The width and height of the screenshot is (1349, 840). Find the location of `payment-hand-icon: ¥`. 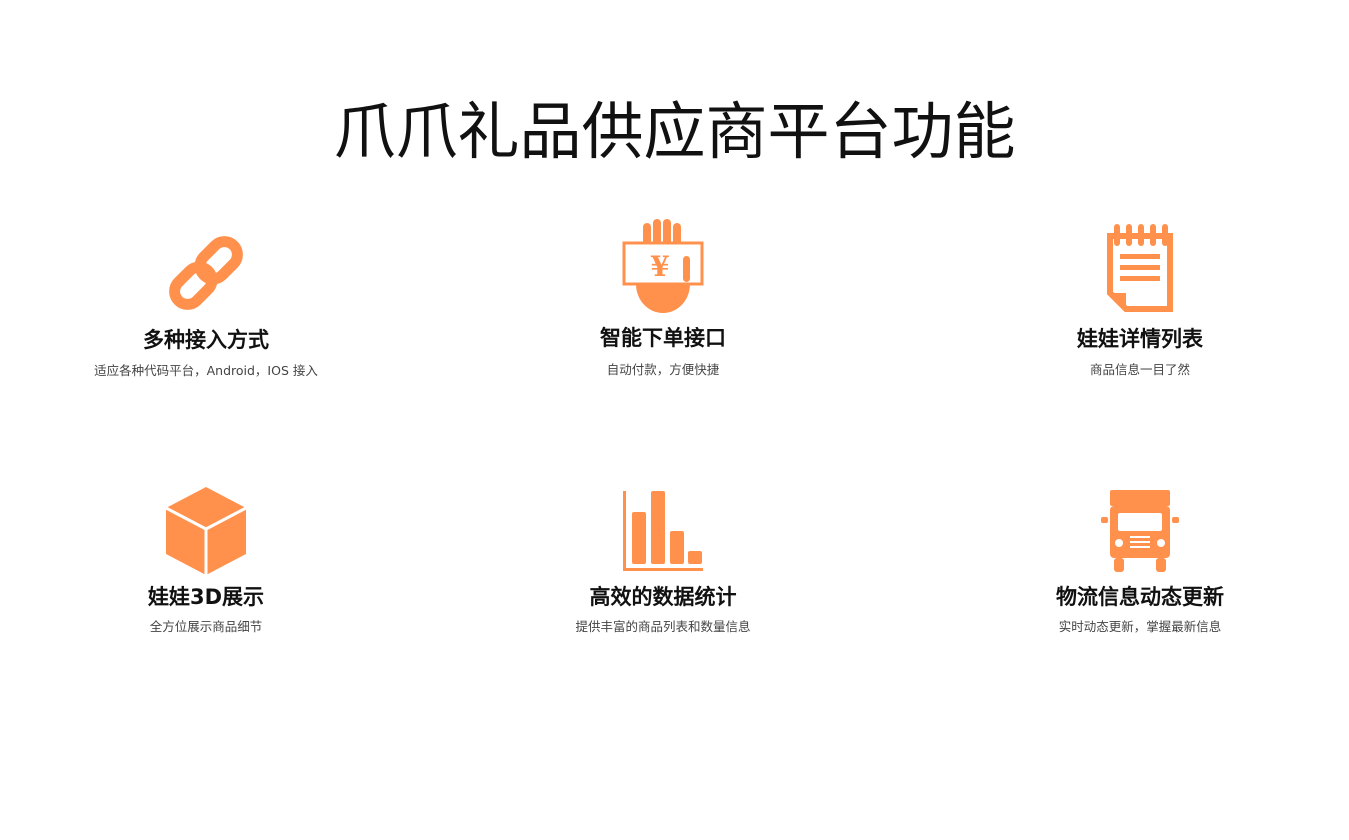

payment-hand-icon: ¥ is located at coordinates (663, 267).